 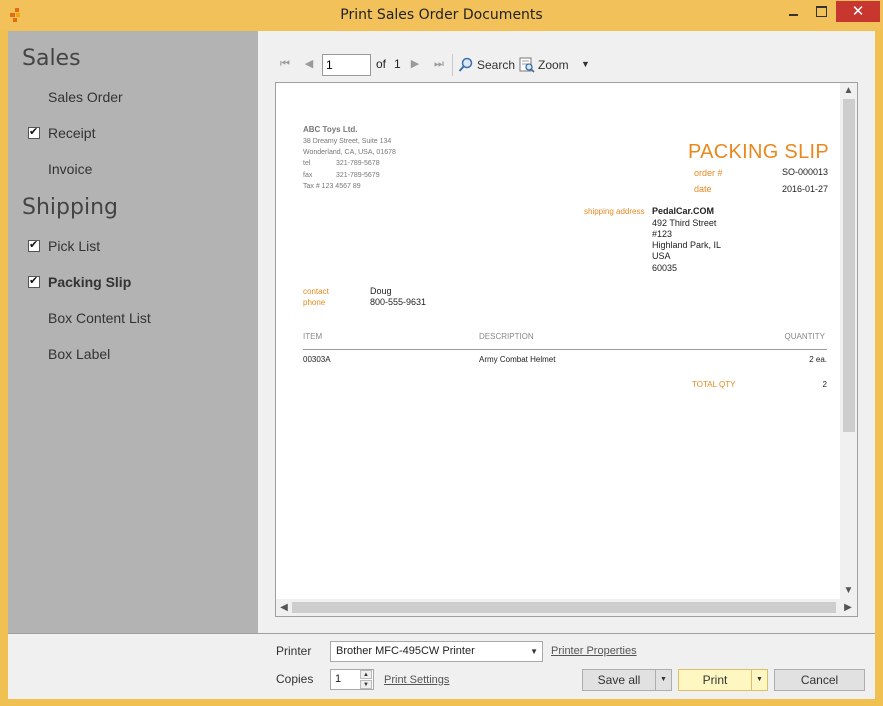 What do you see at coordinates (614, 211) in the screenshot?
I see `shipping-address-label: shipping address` at bounding box center [614, 211].